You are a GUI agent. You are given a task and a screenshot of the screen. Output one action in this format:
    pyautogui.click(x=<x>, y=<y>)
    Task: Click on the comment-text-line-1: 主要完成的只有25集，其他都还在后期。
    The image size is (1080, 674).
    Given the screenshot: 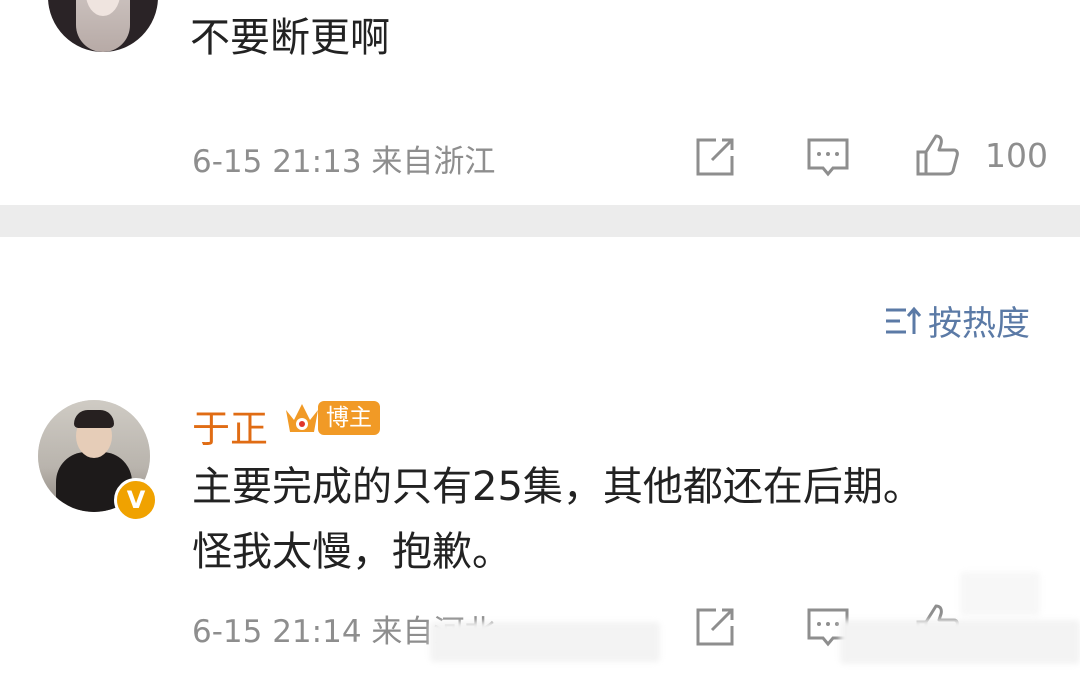 What is the action you would take?
    pyautogui.click(x=557, y=487)
    